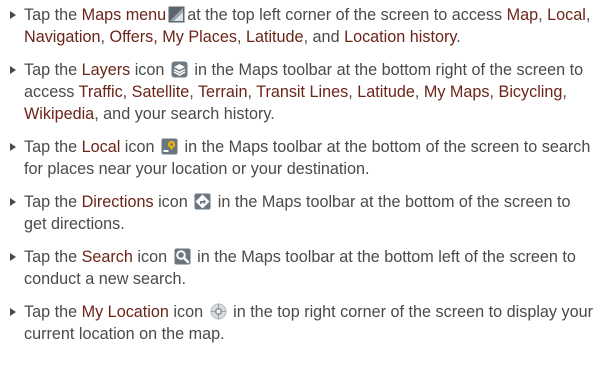 The height and width of the screenshot is (379, 605). I want to click on highlighted-term: My Maps, so click(456, 92).